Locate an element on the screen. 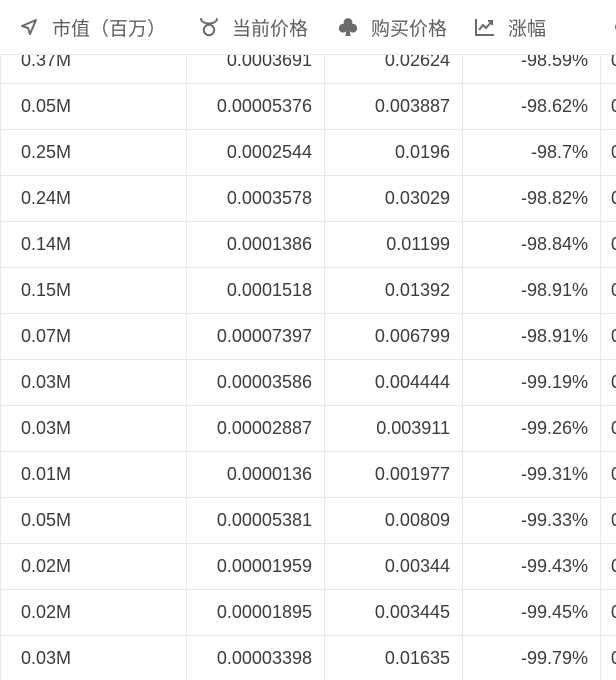 The image size is (616, 680). change-cell: -99.31% is located at coordinates (532, 474).